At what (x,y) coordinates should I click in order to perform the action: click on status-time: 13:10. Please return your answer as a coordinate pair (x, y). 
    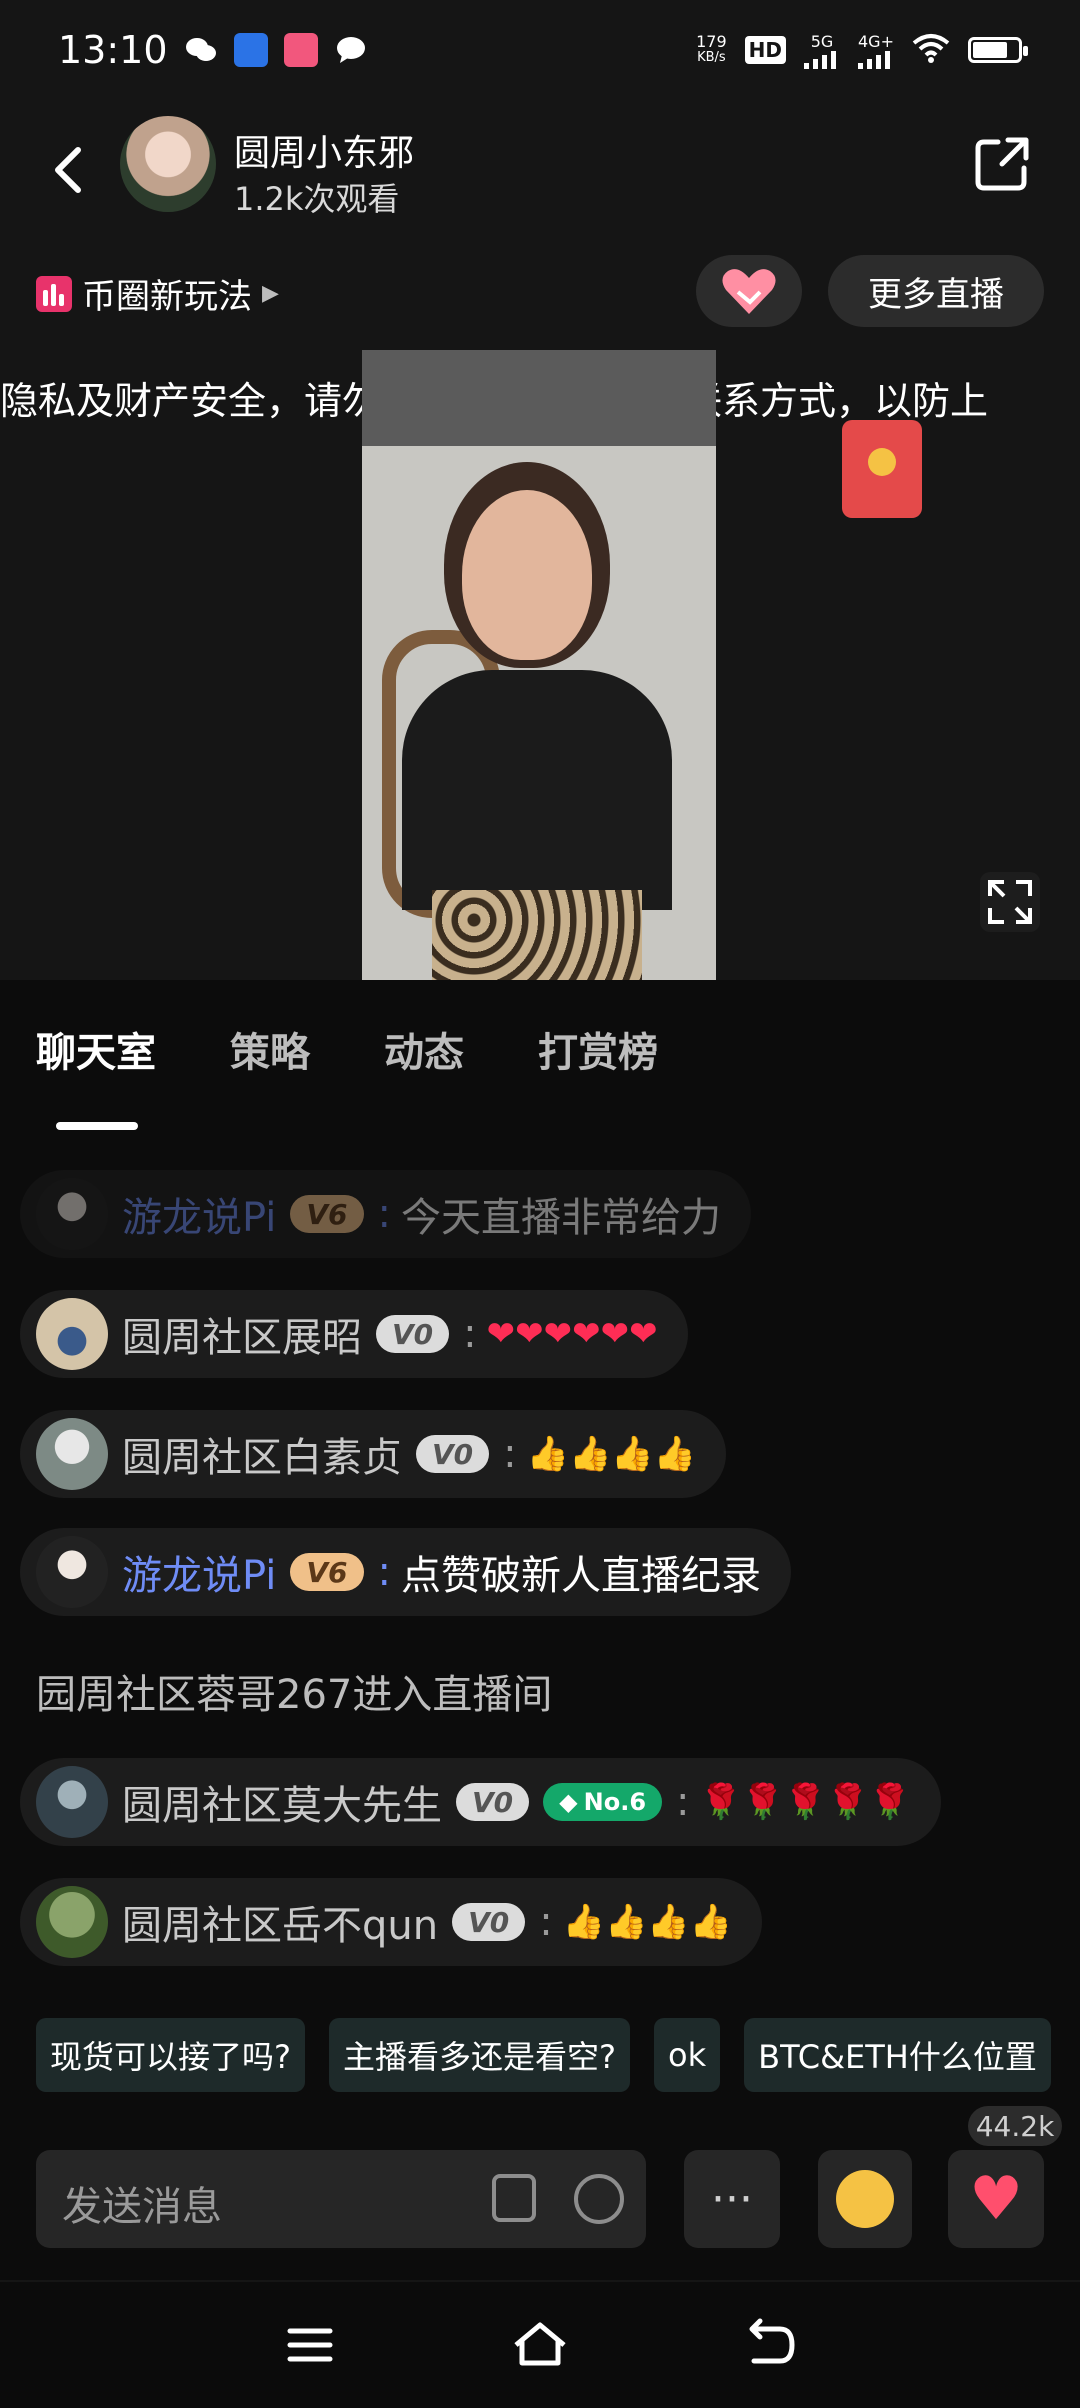
    Looking at the image, I should click on (113, 50).